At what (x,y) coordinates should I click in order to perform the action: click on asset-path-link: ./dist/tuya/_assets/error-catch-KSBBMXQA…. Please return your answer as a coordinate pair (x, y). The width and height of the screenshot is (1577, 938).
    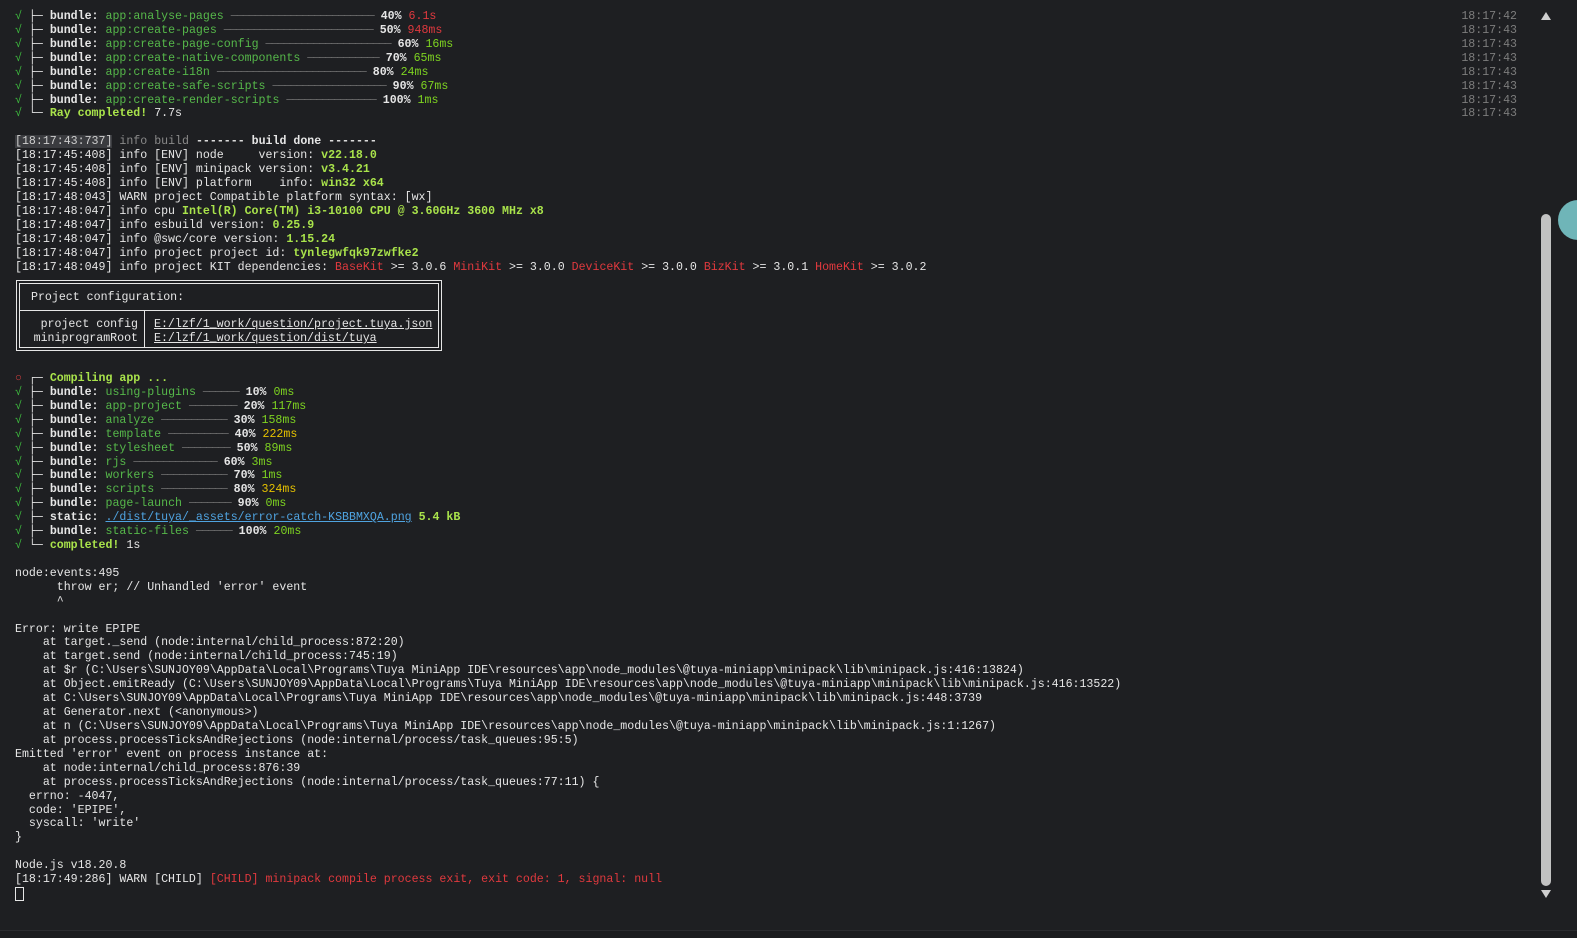
    Looking at the image, I should click on (258, 517).